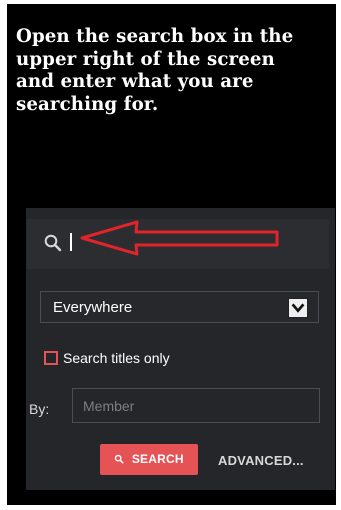 The image size is (341, 510). What do you see at coordinates (71, 242) in the screenshot?
I see `search-text-caret` at bounding box center [71, 242].